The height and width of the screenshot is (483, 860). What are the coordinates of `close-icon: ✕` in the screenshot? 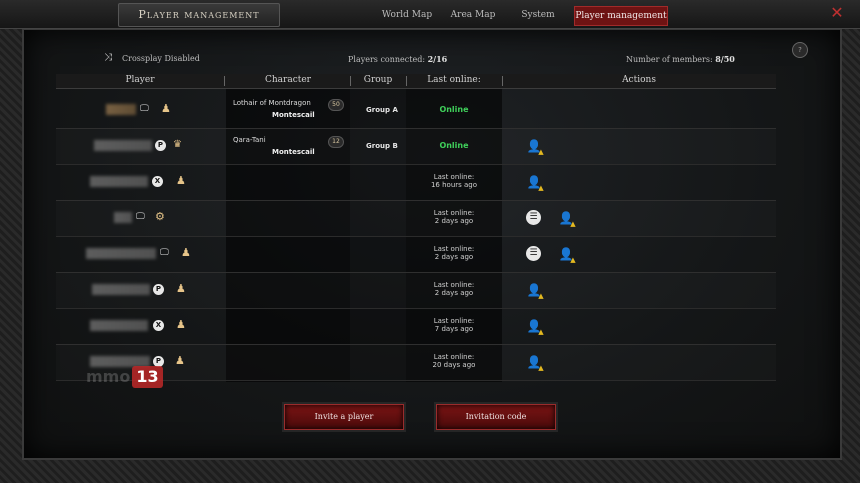 It's located at (837, 13).